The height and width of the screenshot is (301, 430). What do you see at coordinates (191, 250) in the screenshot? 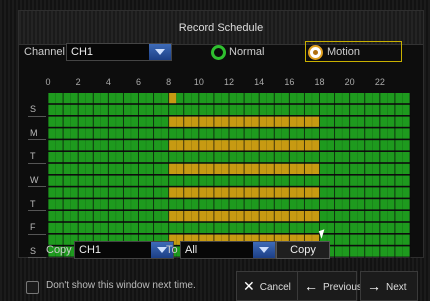
I see `copy-to-value: All` at bounding box center [191, 250].